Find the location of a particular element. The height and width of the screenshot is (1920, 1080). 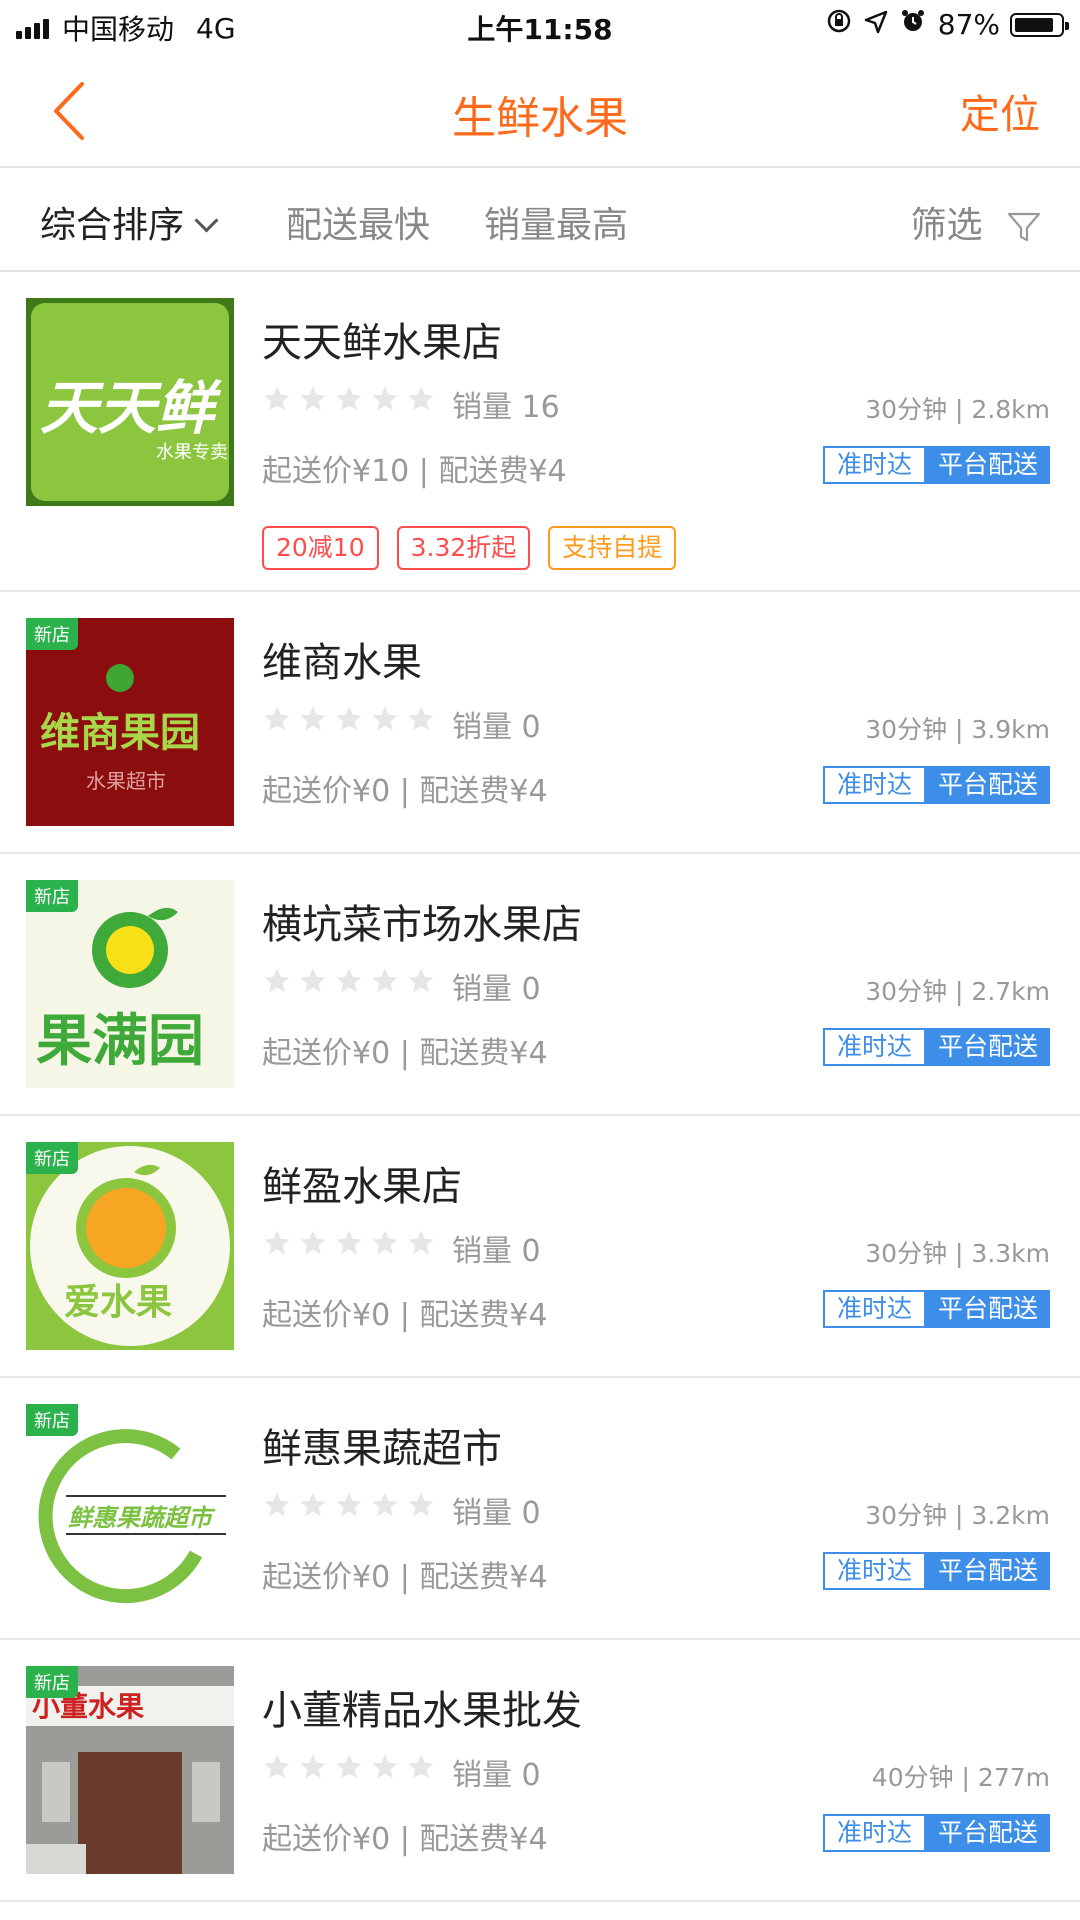

svg-text: 爱水果 is located at coordinates (118, 1302).